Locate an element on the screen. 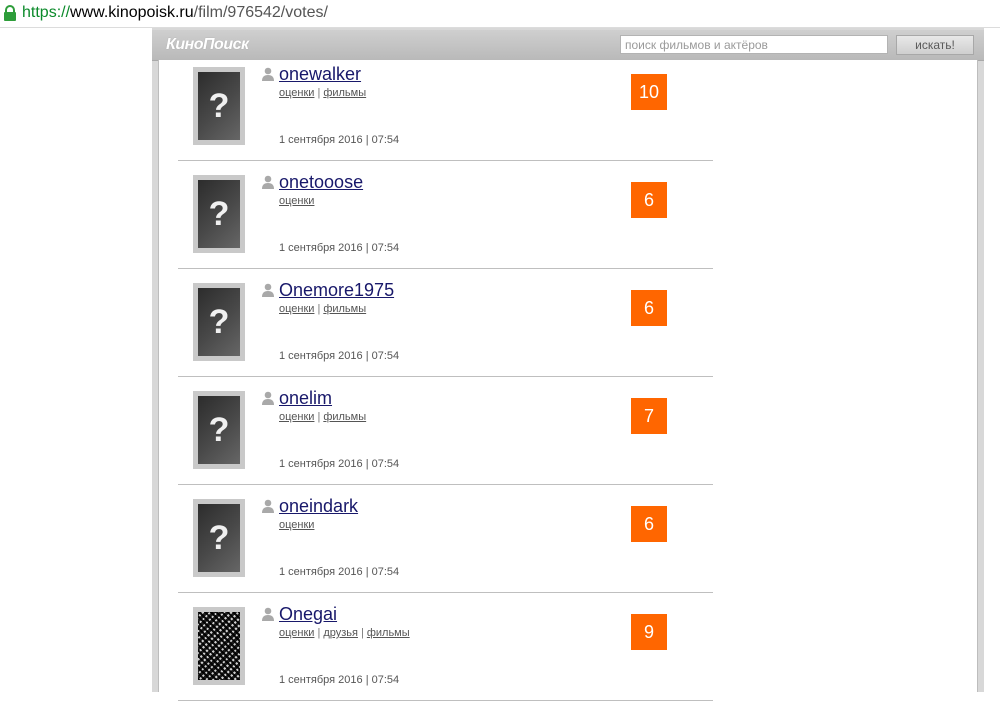 This screenshot has height=701, width=1000. avatar is located at coordinates (219, 646).